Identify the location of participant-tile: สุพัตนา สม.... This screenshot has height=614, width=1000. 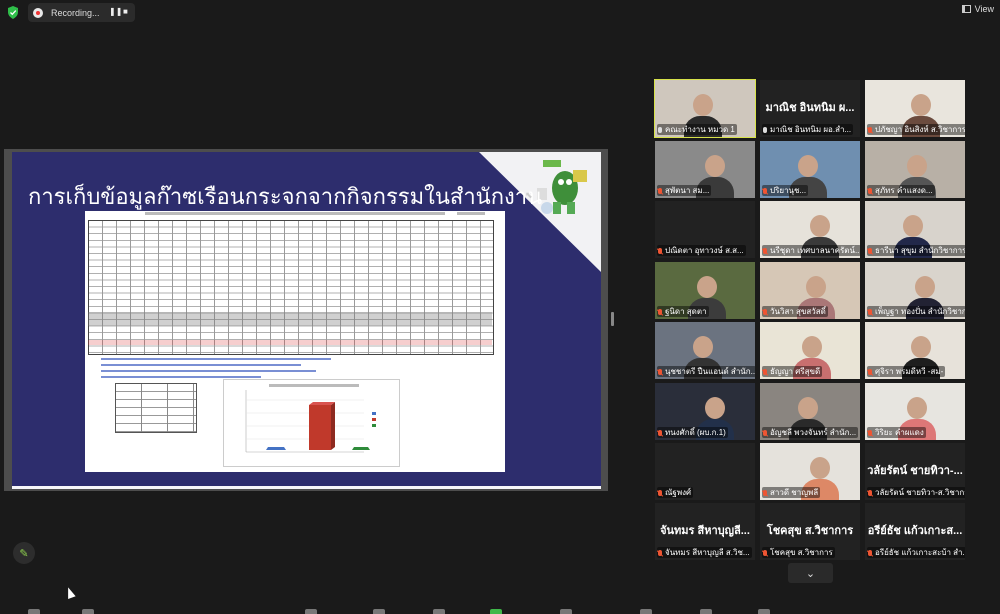
(705, 169).